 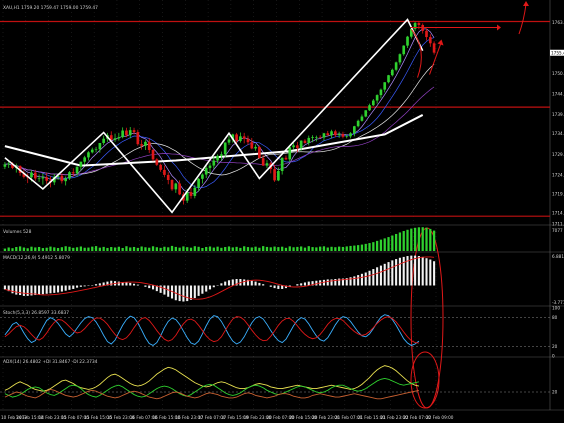 I want to click on current-price-label: 1755.47, so click(x=557, y=52).